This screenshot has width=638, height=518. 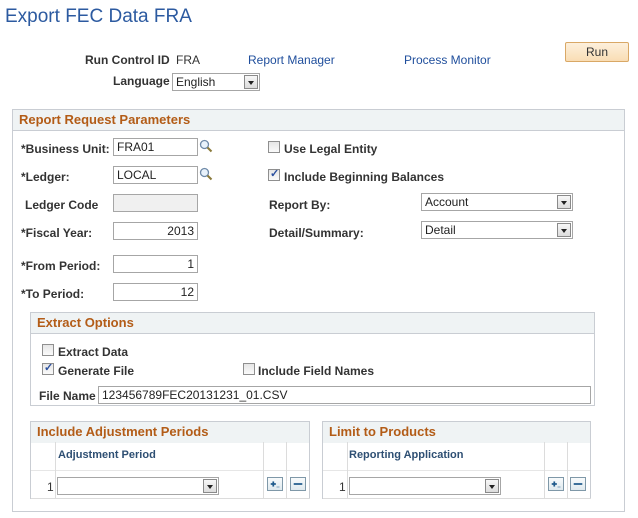 I want to click on from-period-label: *From Period:, so click(x=61, y=266).